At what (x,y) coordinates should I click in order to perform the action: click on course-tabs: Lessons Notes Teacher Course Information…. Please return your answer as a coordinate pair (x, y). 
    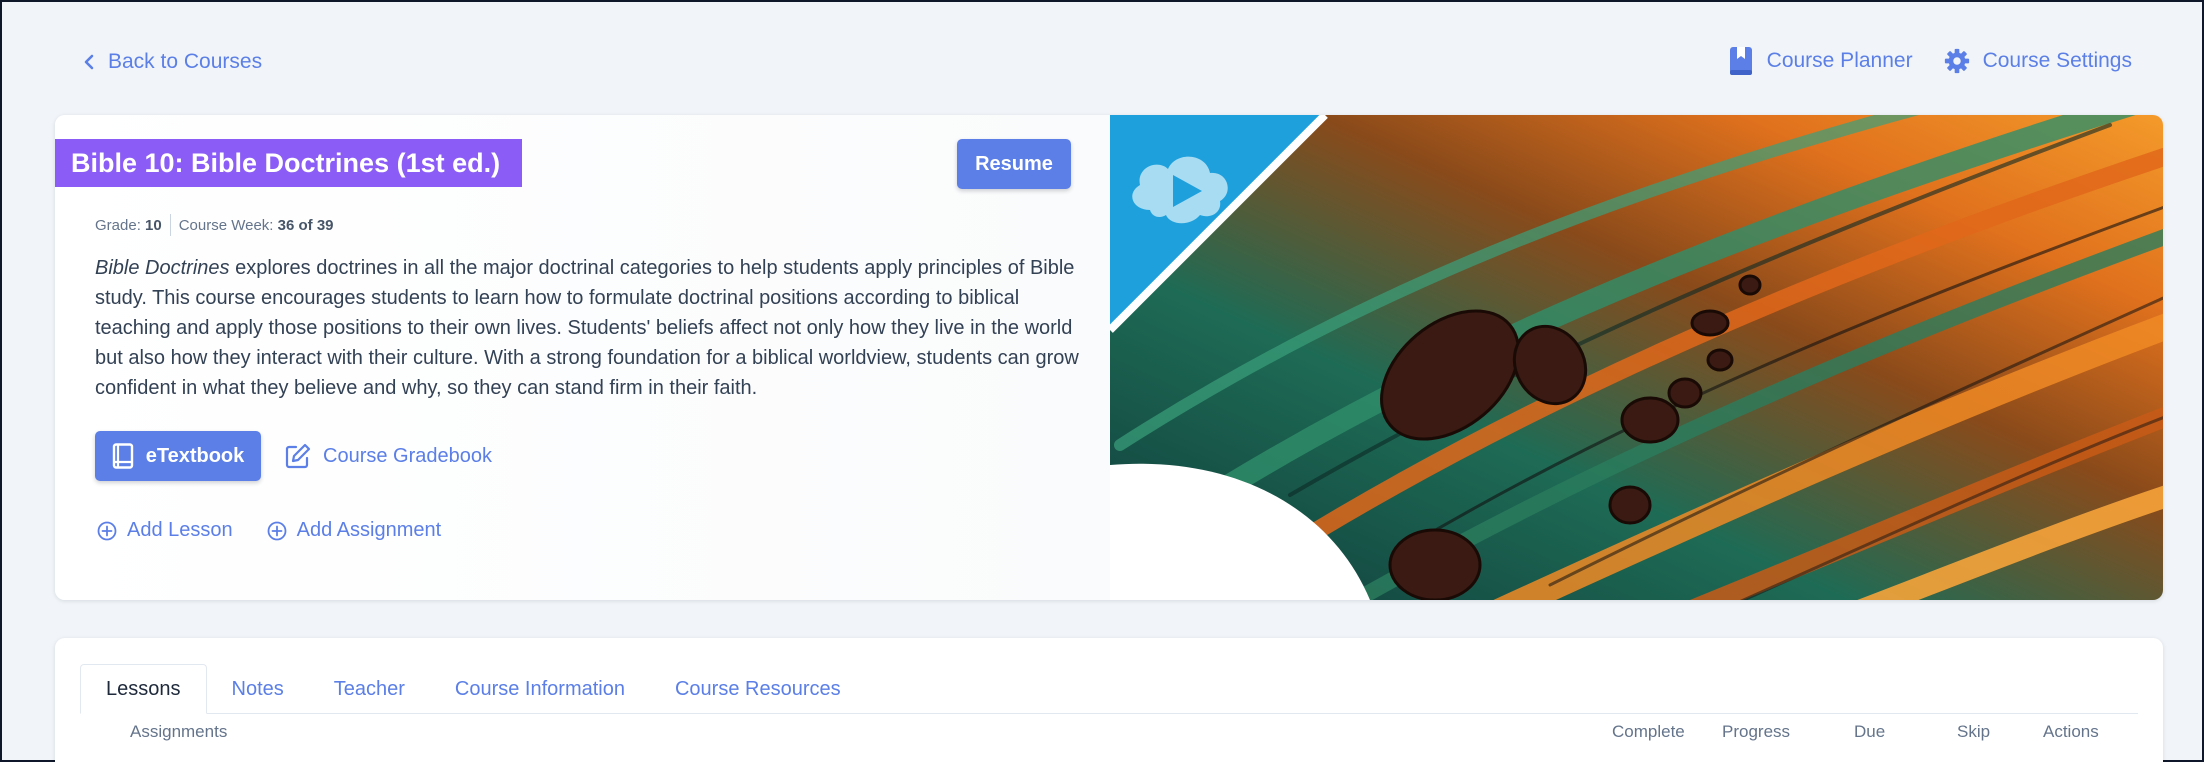
    Looking at the image, I should click on (1109, 689).